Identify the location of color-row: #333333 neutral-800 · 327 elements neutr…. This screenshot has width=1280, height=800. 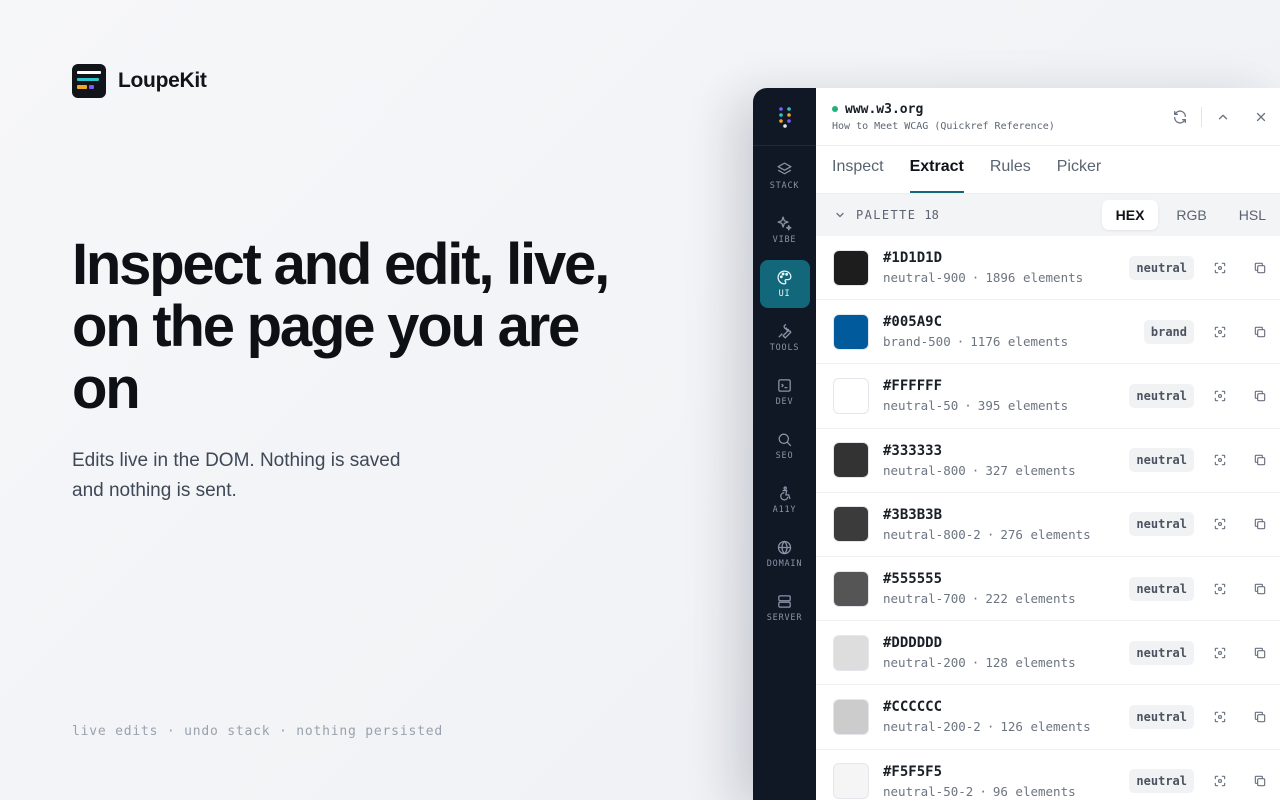
(1048, 461).